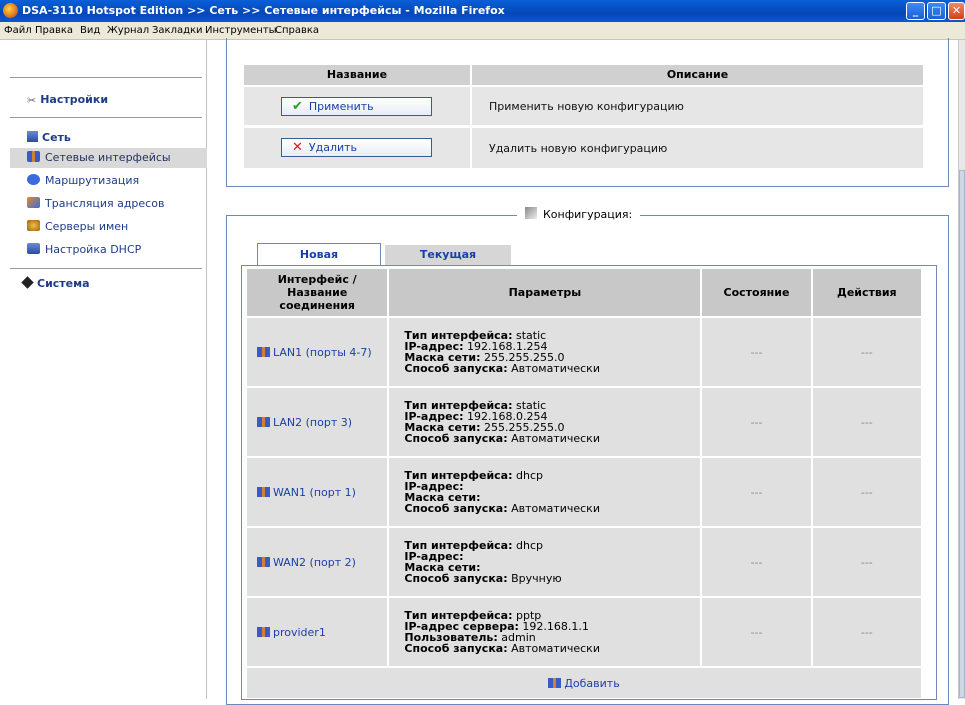 The height and width of the screenshot is (705, 965). I want to click on sidebar-item-nat: Трансляция адресов, so click(117, 204).